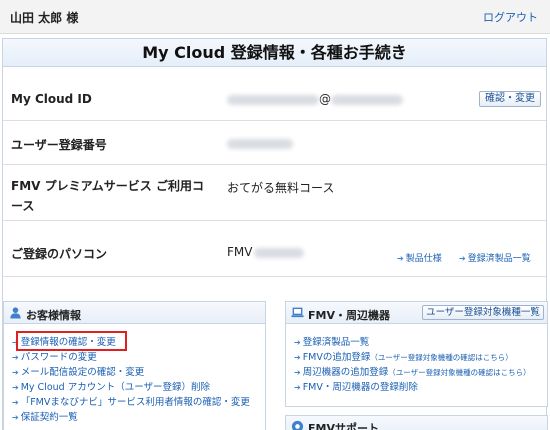 This screenshot has width=550, height=430. Describe the element at coordinates (53, 315) in the screenshot. I see `customer-info-title: お客様情報` at that location.